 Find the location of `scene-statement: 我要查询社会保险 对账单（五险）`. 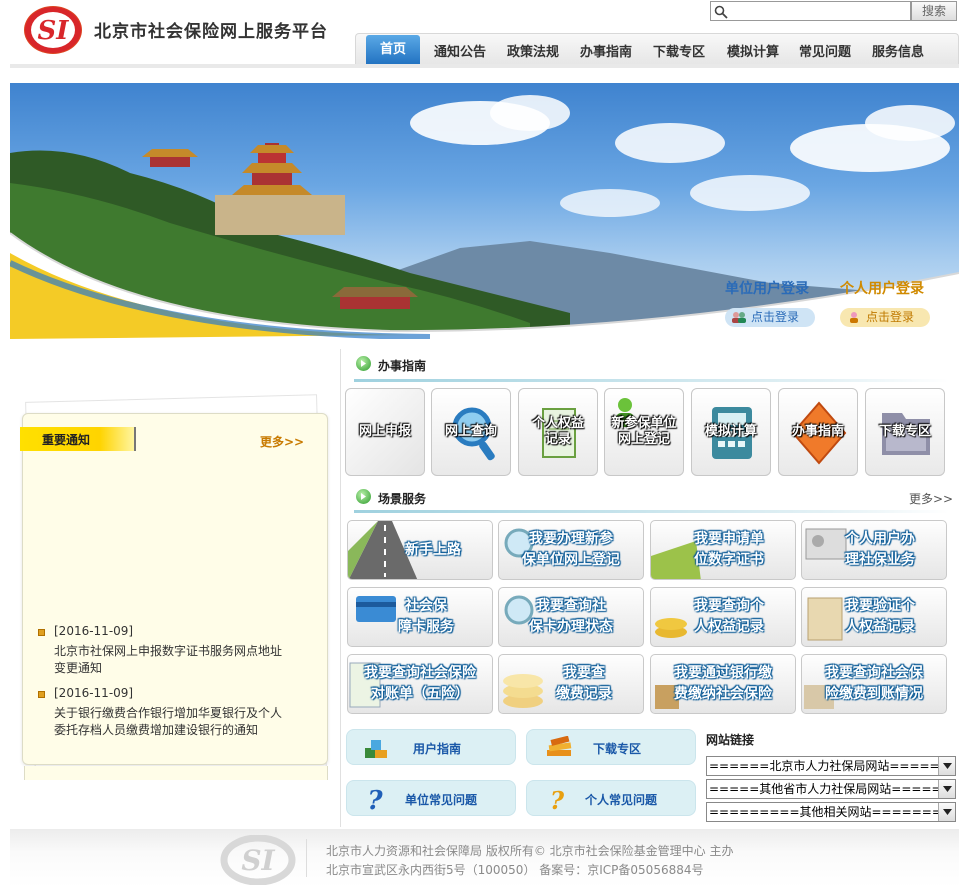

scene-statement: 我要查询社会保险 对账单（五险） is located at coordinates (420, 684).